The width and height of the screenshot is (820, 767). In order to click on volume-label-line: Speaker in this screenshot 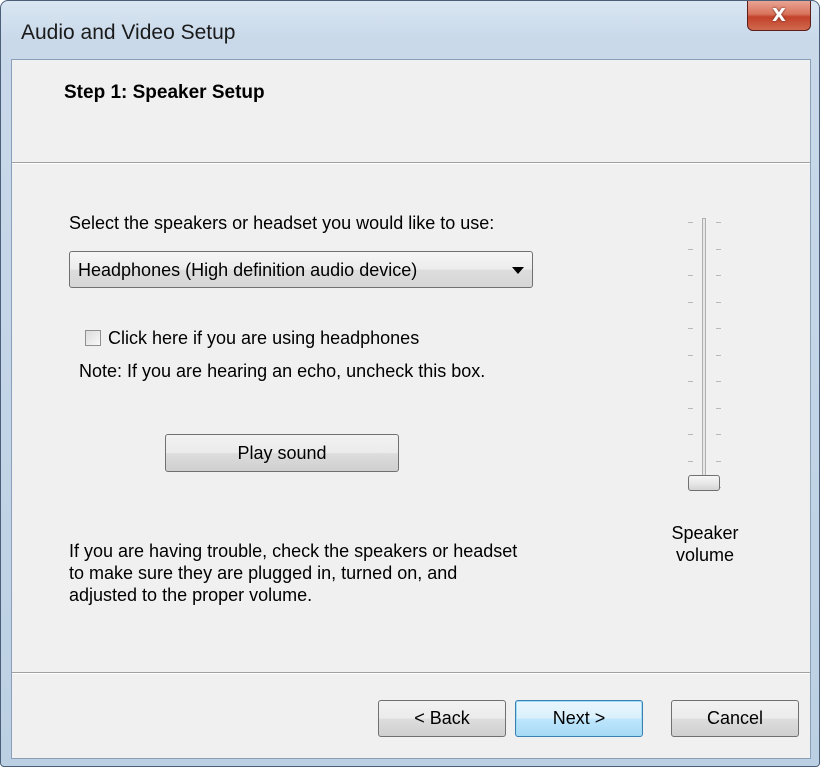, I will do `click(705, 533)`.